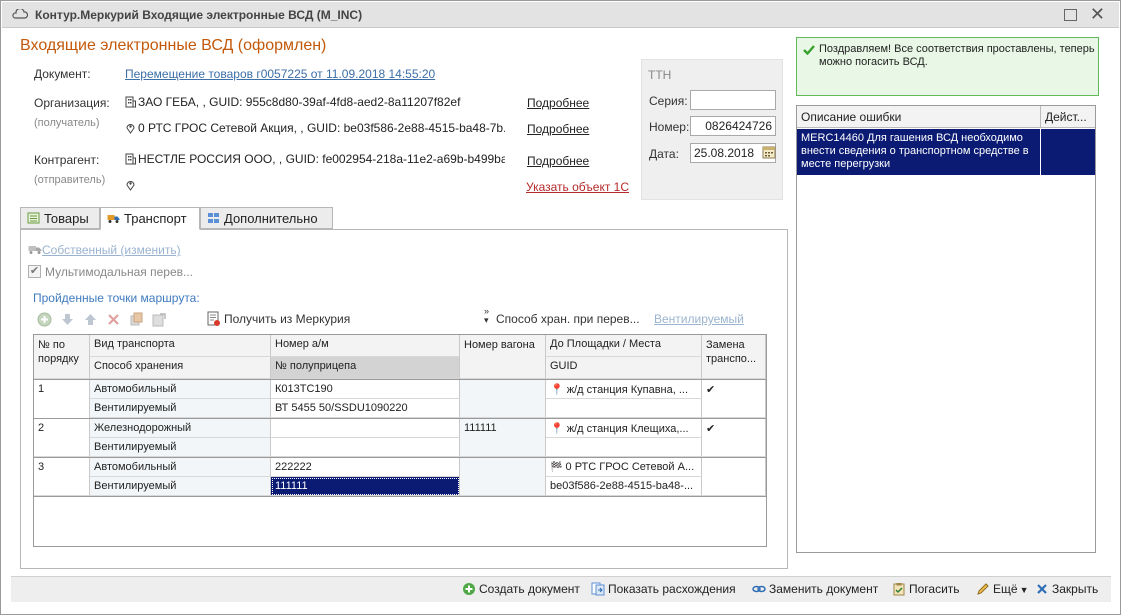  What do you see at coordinates (34, 271) in the screenshot?
I see `multimodal-checkbox: ✔` at bounding box center [34, 271].